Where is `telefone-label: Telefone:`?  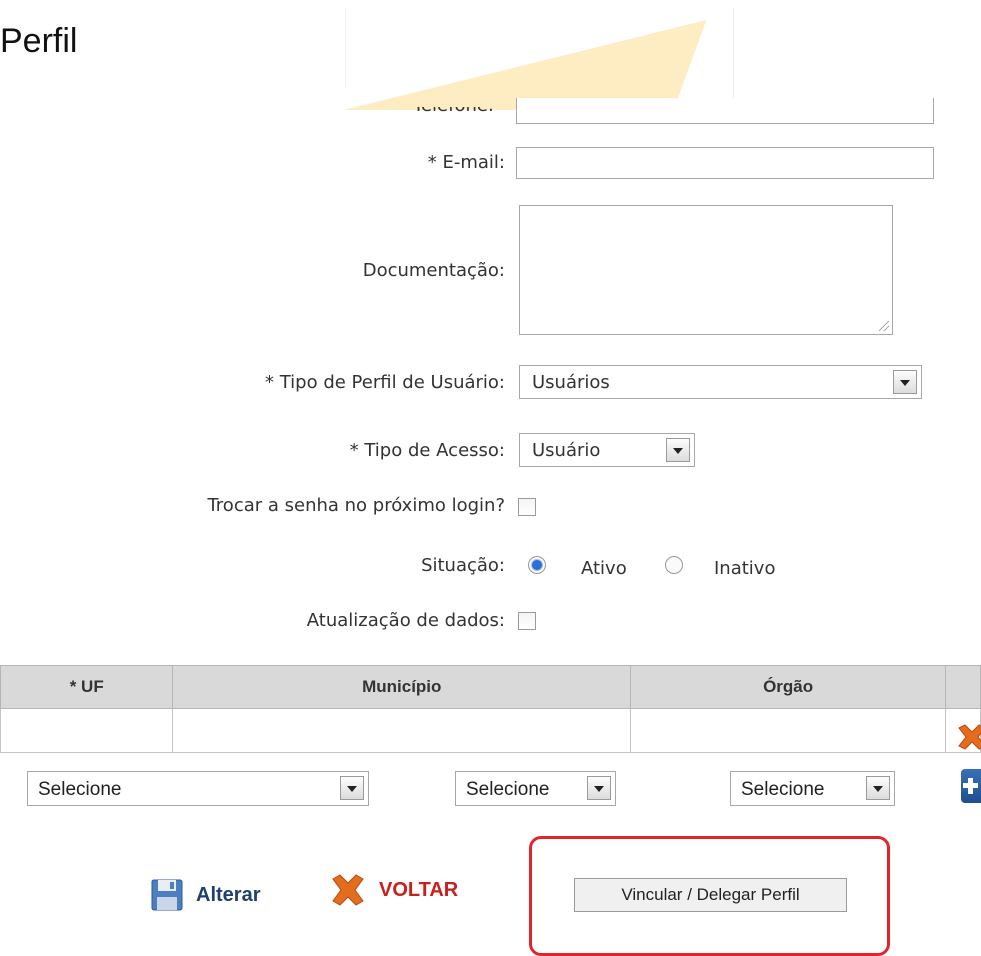
telefone-label: Telefone: is located at coordinates (453, 105).